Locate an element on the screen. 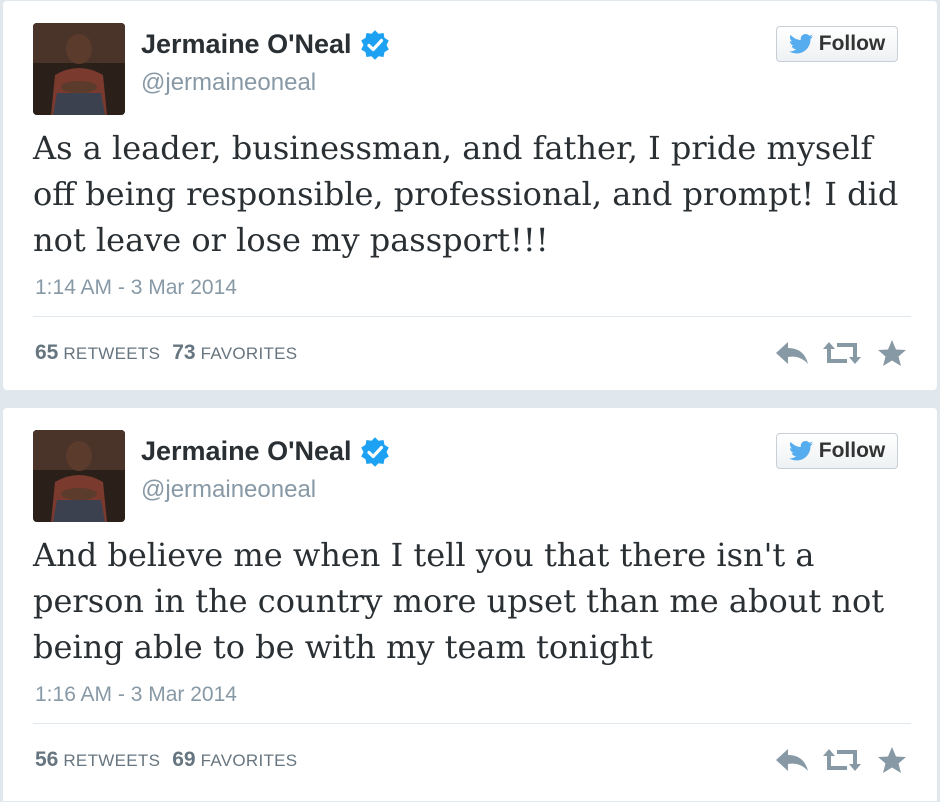  favorite-count: 69 is located at coordinates (183, 760).